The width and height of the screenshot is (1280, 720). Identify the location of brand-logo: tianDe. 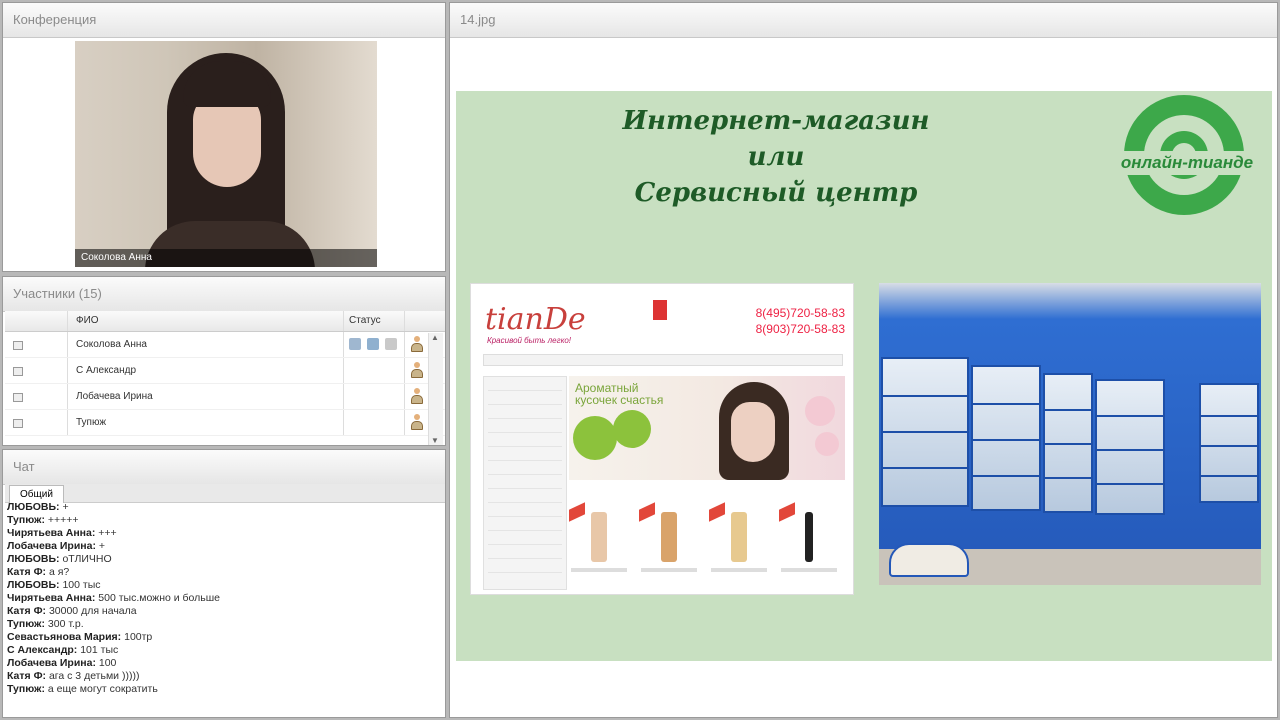
(535, 319).